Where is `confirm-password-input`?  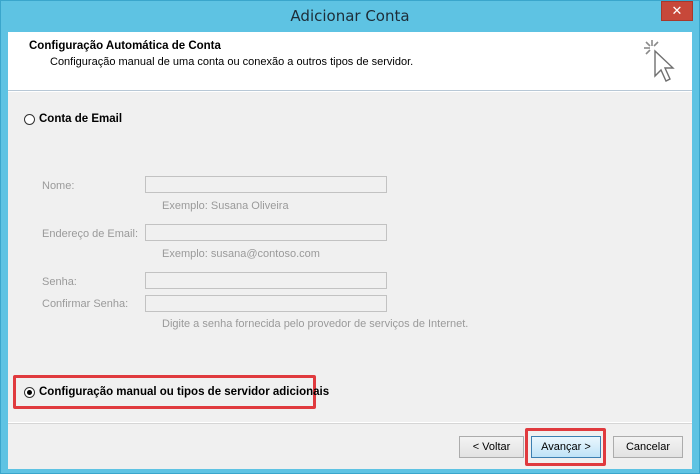
confirm-password-input is located at coordinates (266, 303).